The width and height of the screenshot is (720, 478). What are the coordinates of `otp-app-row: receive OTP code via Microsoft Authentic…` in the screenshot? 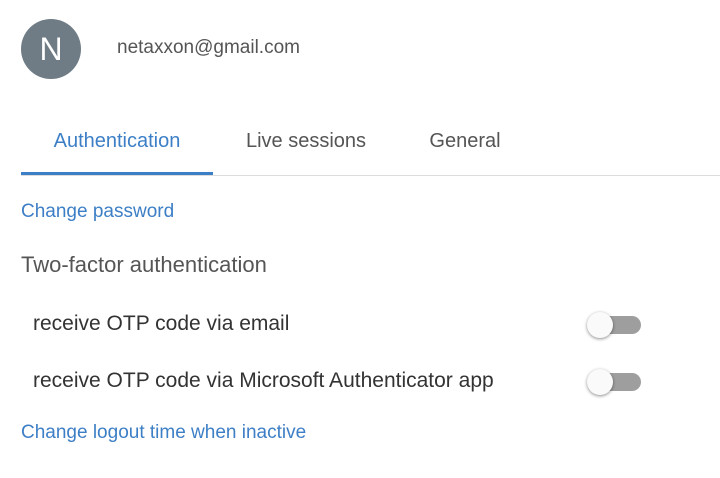 It's located at (340, 381).